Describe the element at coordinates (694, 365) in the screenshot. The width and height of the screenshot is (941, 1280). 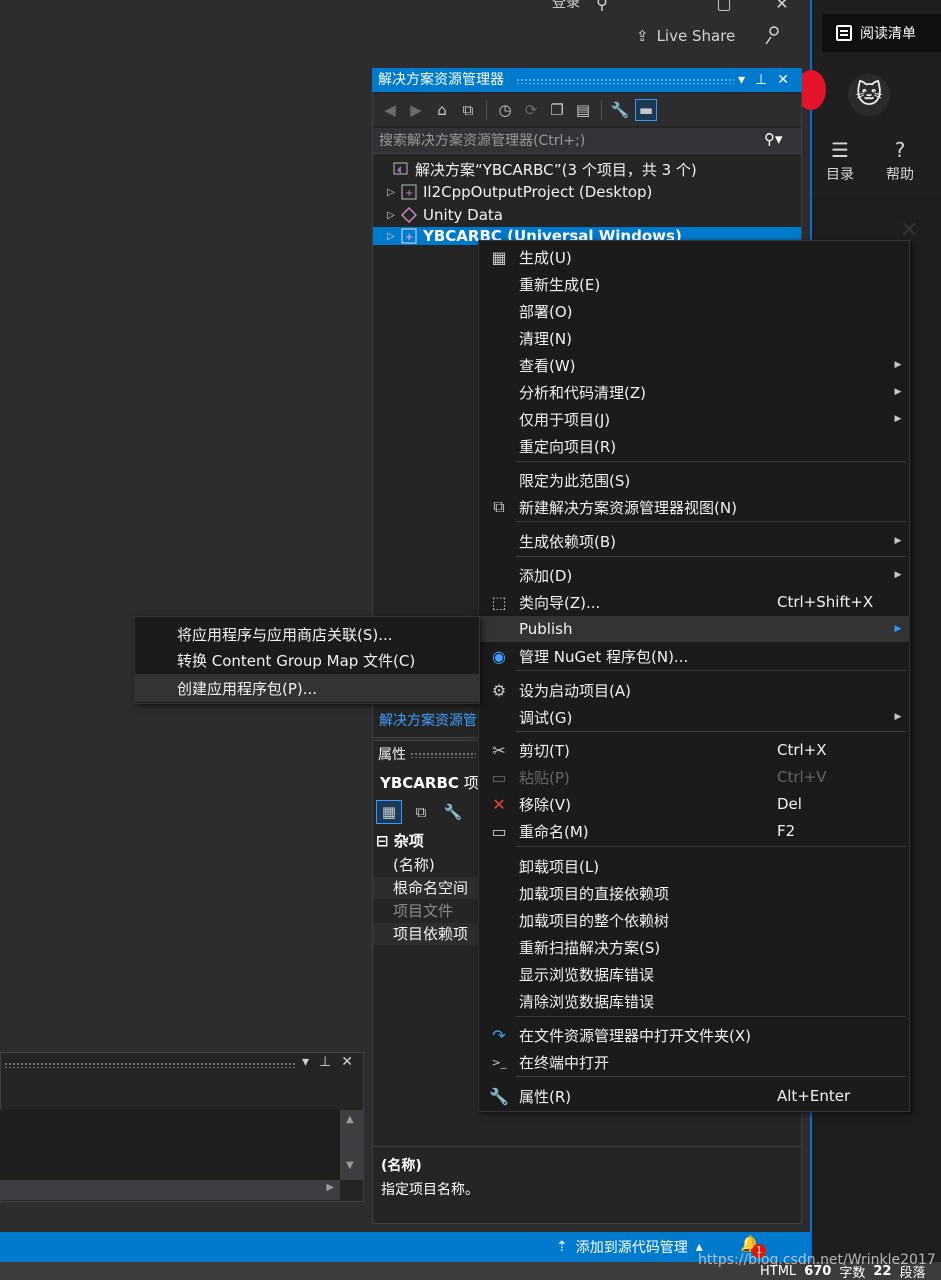
I see `menu-item: 查看(W) ▶` at that location.